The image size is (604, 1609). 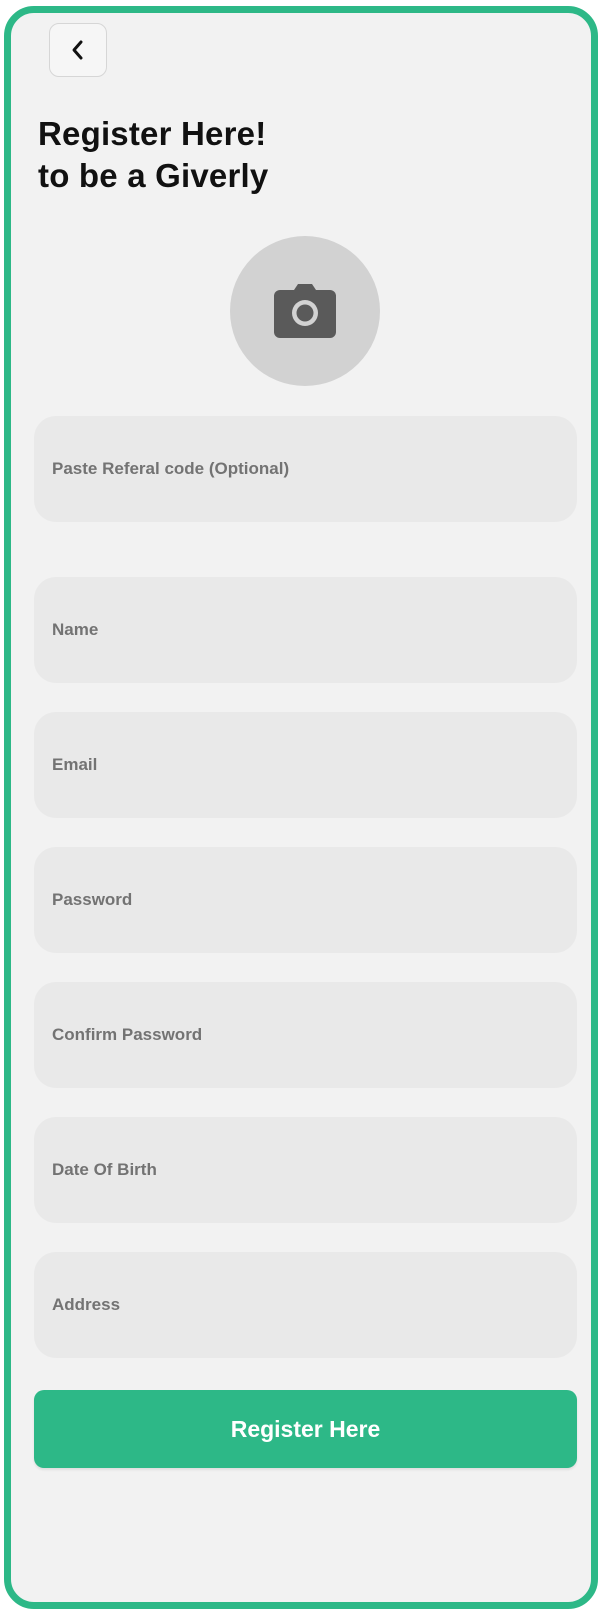 What do you see at coordinates (305, 469) in the screenshot?
I see `referral-code-input` at bounding box center [305, 469].